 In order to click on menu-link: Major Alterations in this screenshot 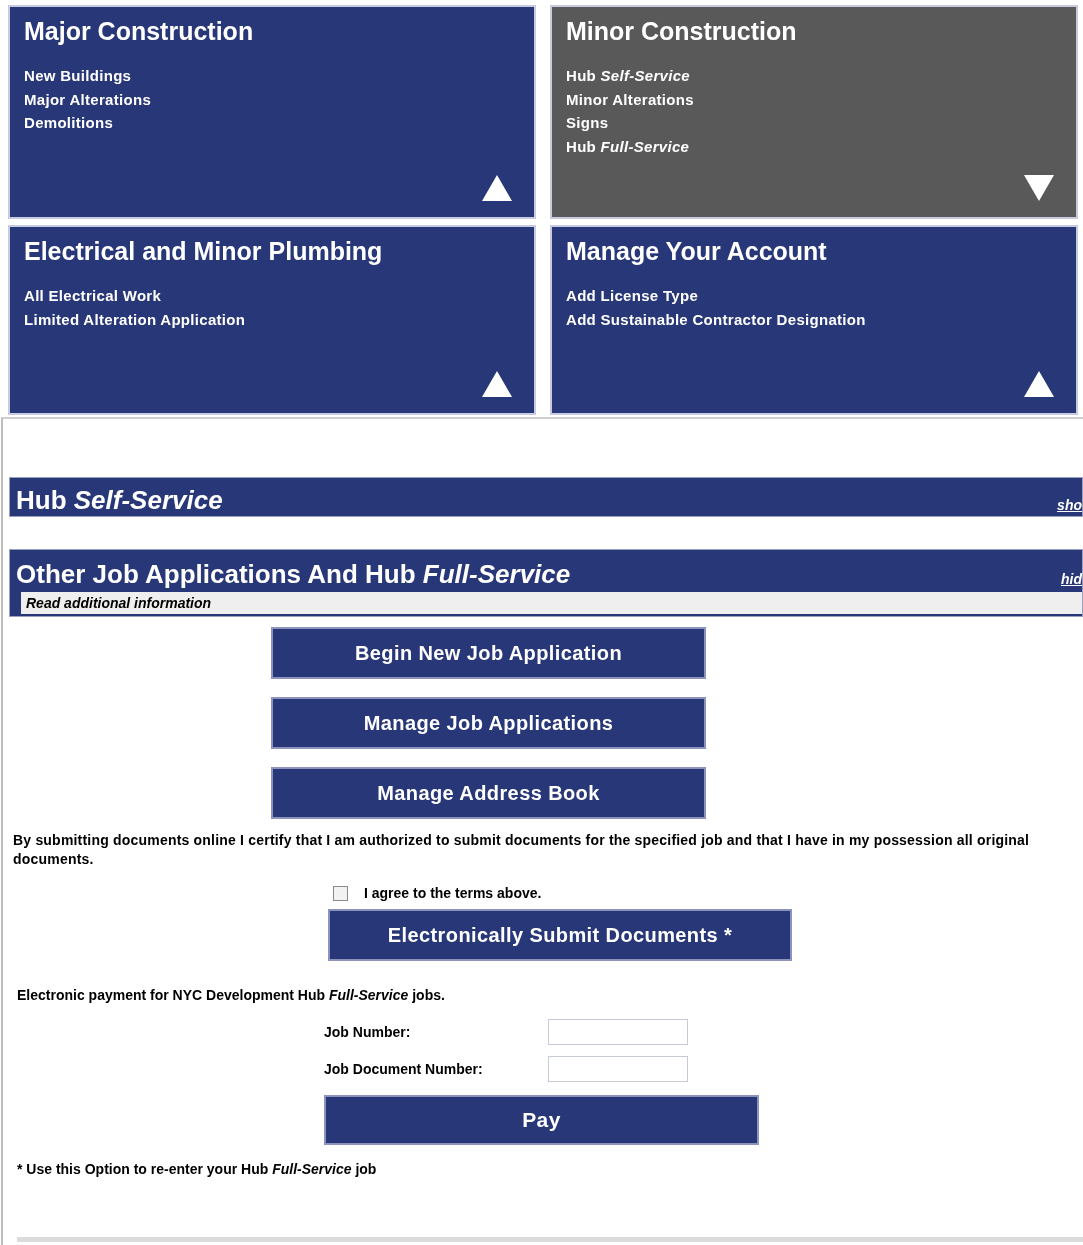, I will do `click(272, 99)`.